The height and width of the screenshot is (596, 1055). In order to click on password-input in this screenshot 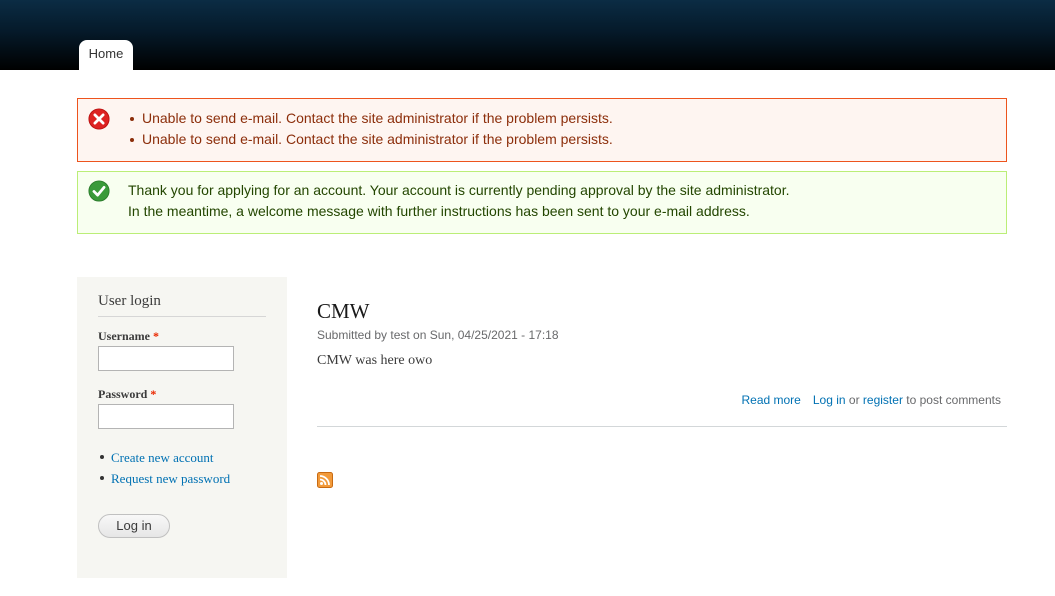, I will do `click(166, 416)`.